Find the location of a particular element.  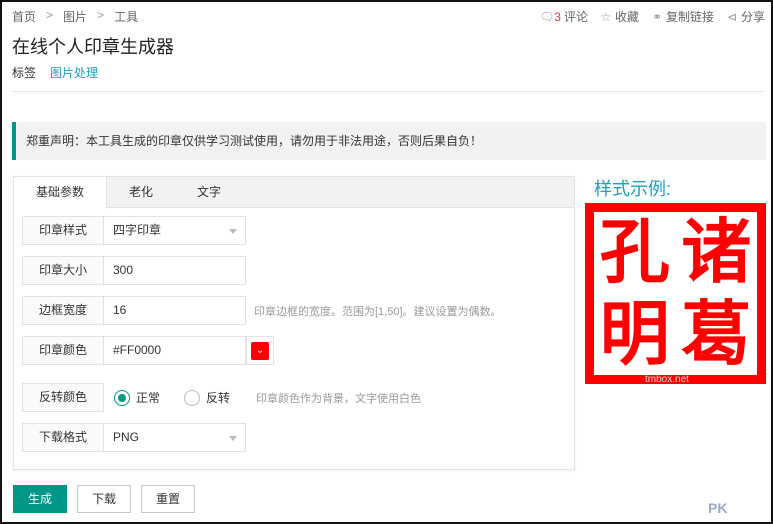

tag-link-image-processing: 图片处理 is located at coordinates (74, 72).